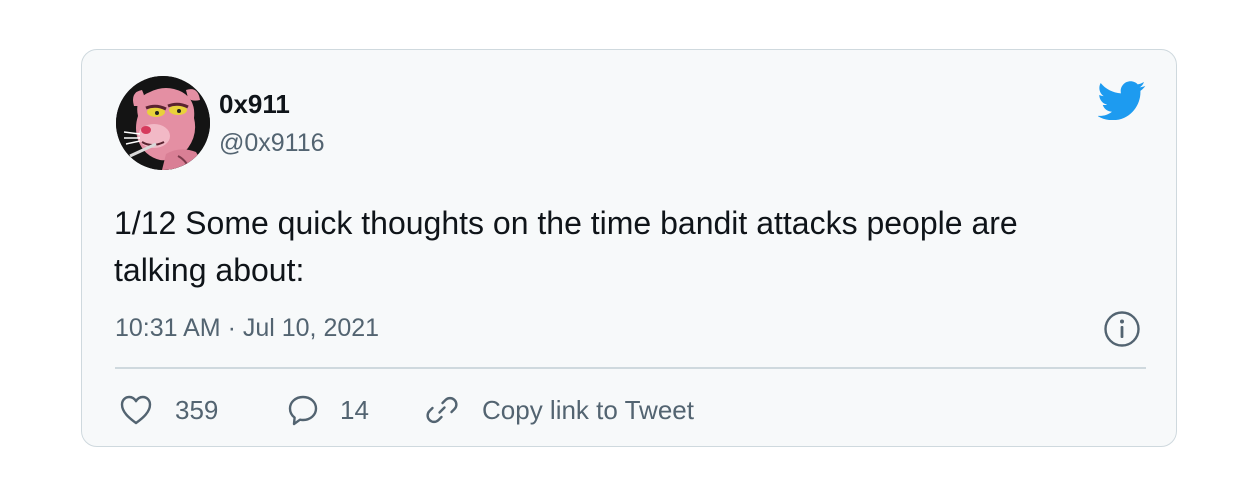 The image size is (1244, 496). I want to click on copy-link-button: Copy link to Tweet, so click(559, 410).